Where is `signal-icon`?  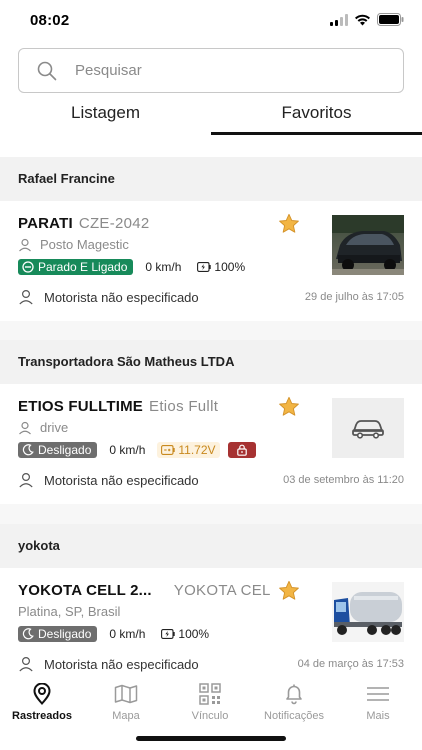 signal-icon is located at coordinates (339, 19).